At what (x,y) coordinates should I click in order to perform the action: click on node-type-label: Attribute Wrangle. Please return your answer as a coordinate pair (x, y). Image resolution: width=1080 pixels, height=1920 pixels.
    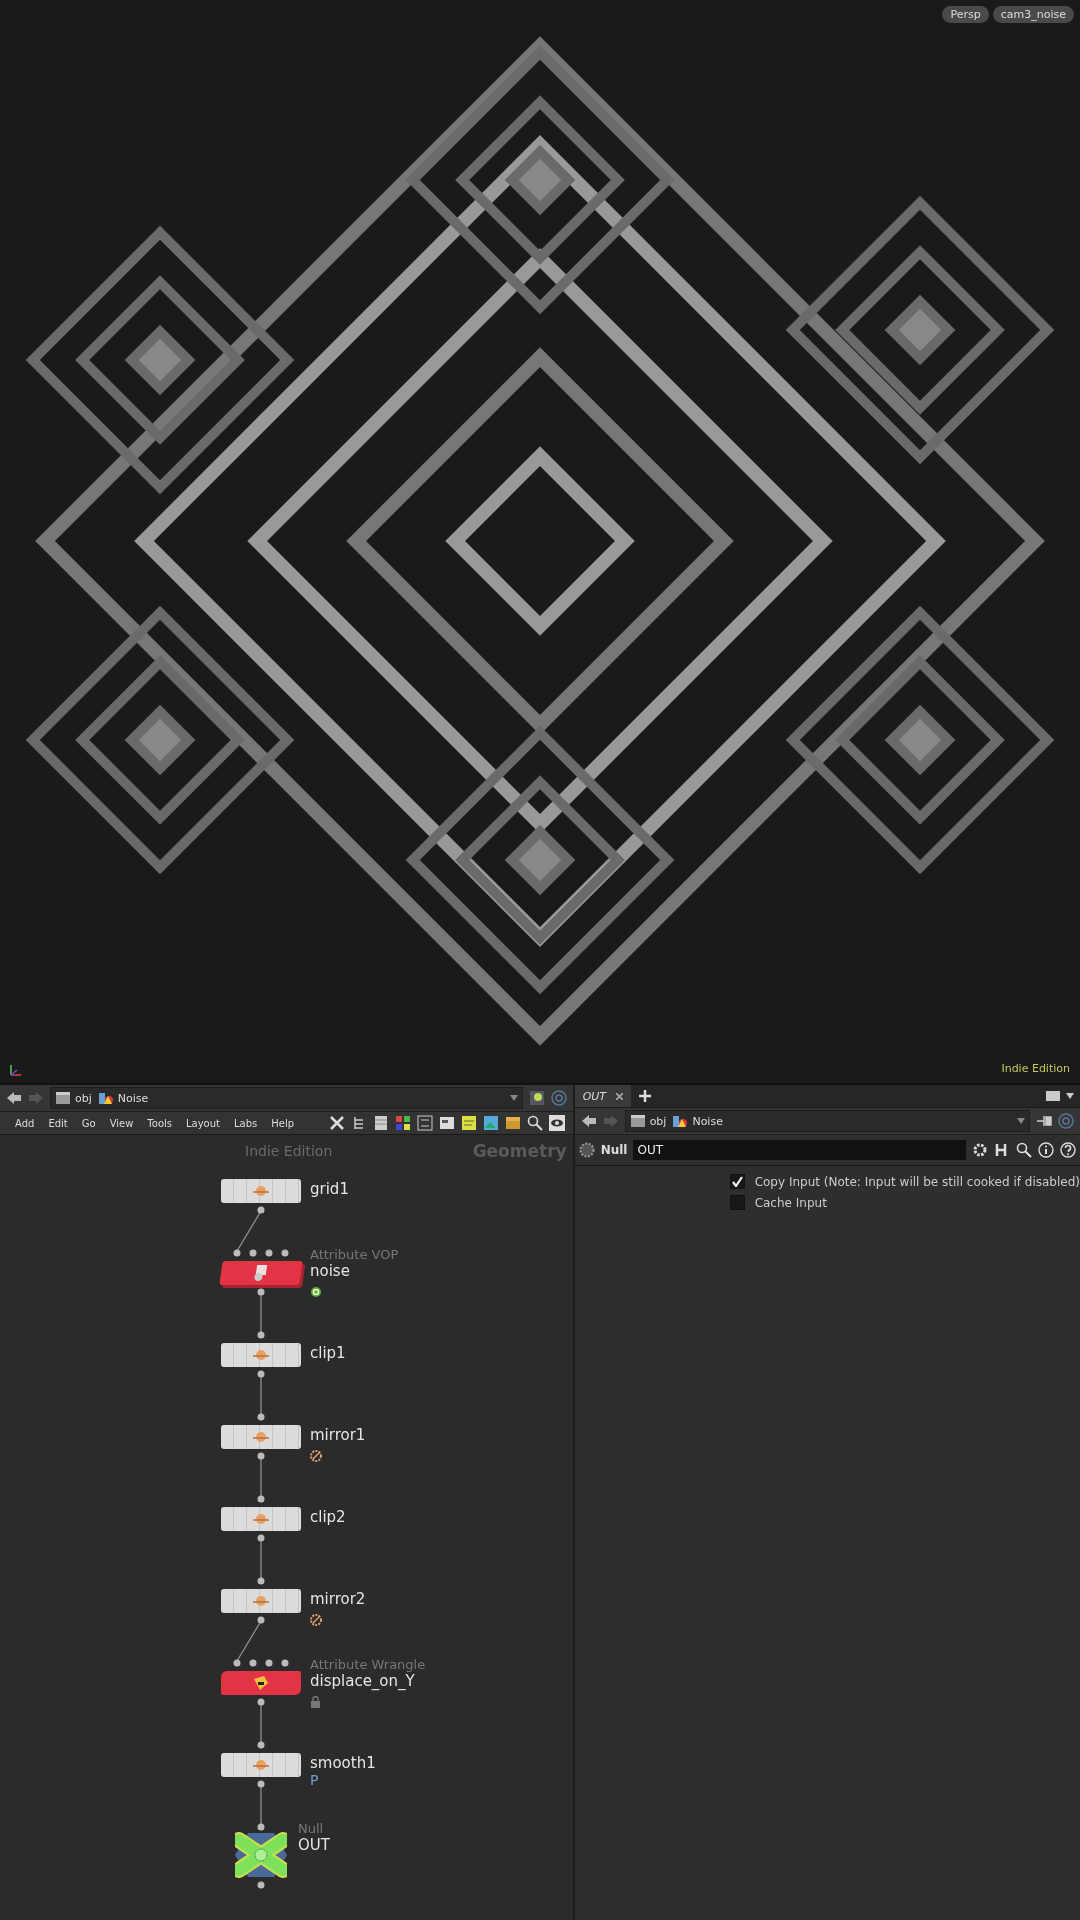
    Looking at the image, I should click on (368, 1664).